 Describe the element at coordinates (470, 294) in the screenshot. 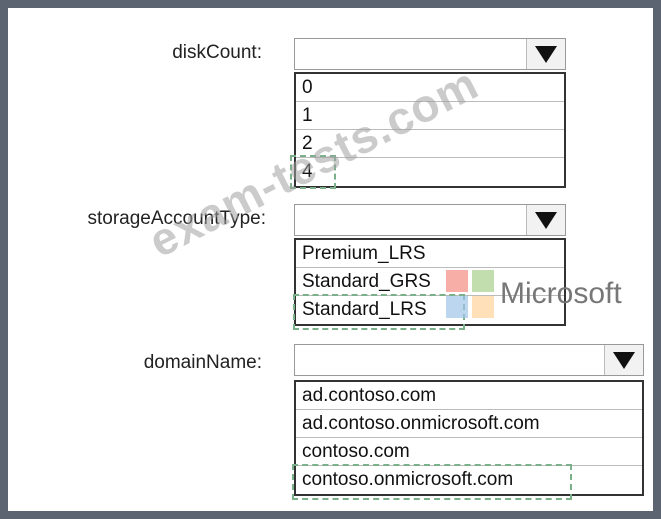

I see `windows-logo-icon` at that location.